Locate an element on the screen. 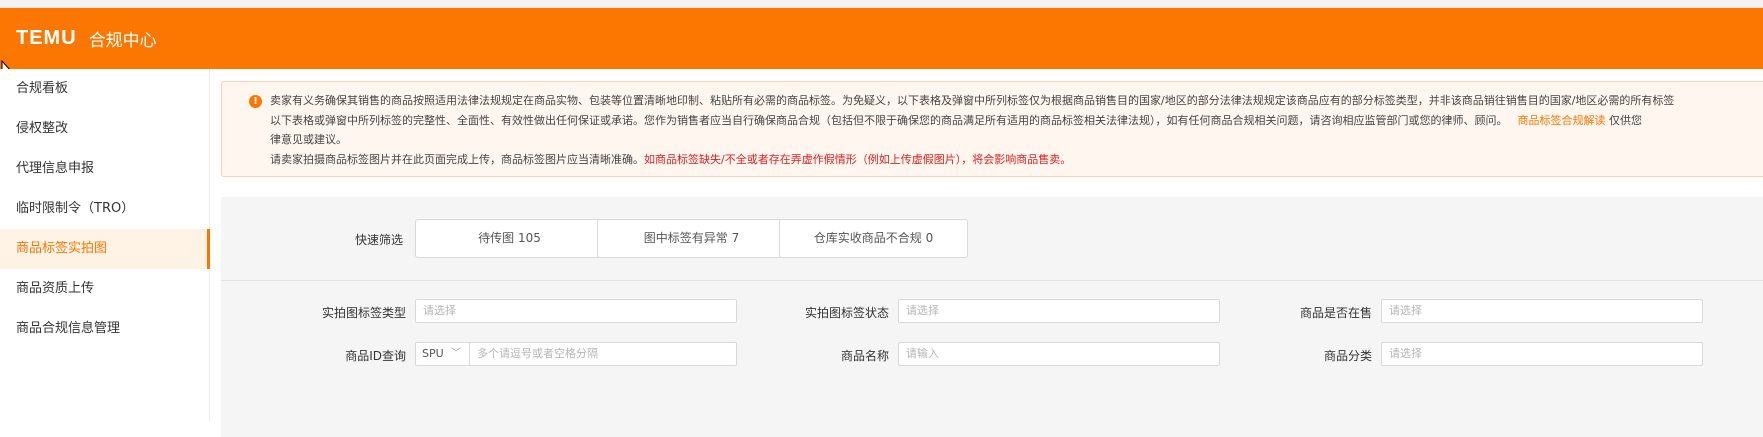 This screenshot has width=1763, height=437. chevron-down-icon: ﹀ is located at coordinates (456, 353).